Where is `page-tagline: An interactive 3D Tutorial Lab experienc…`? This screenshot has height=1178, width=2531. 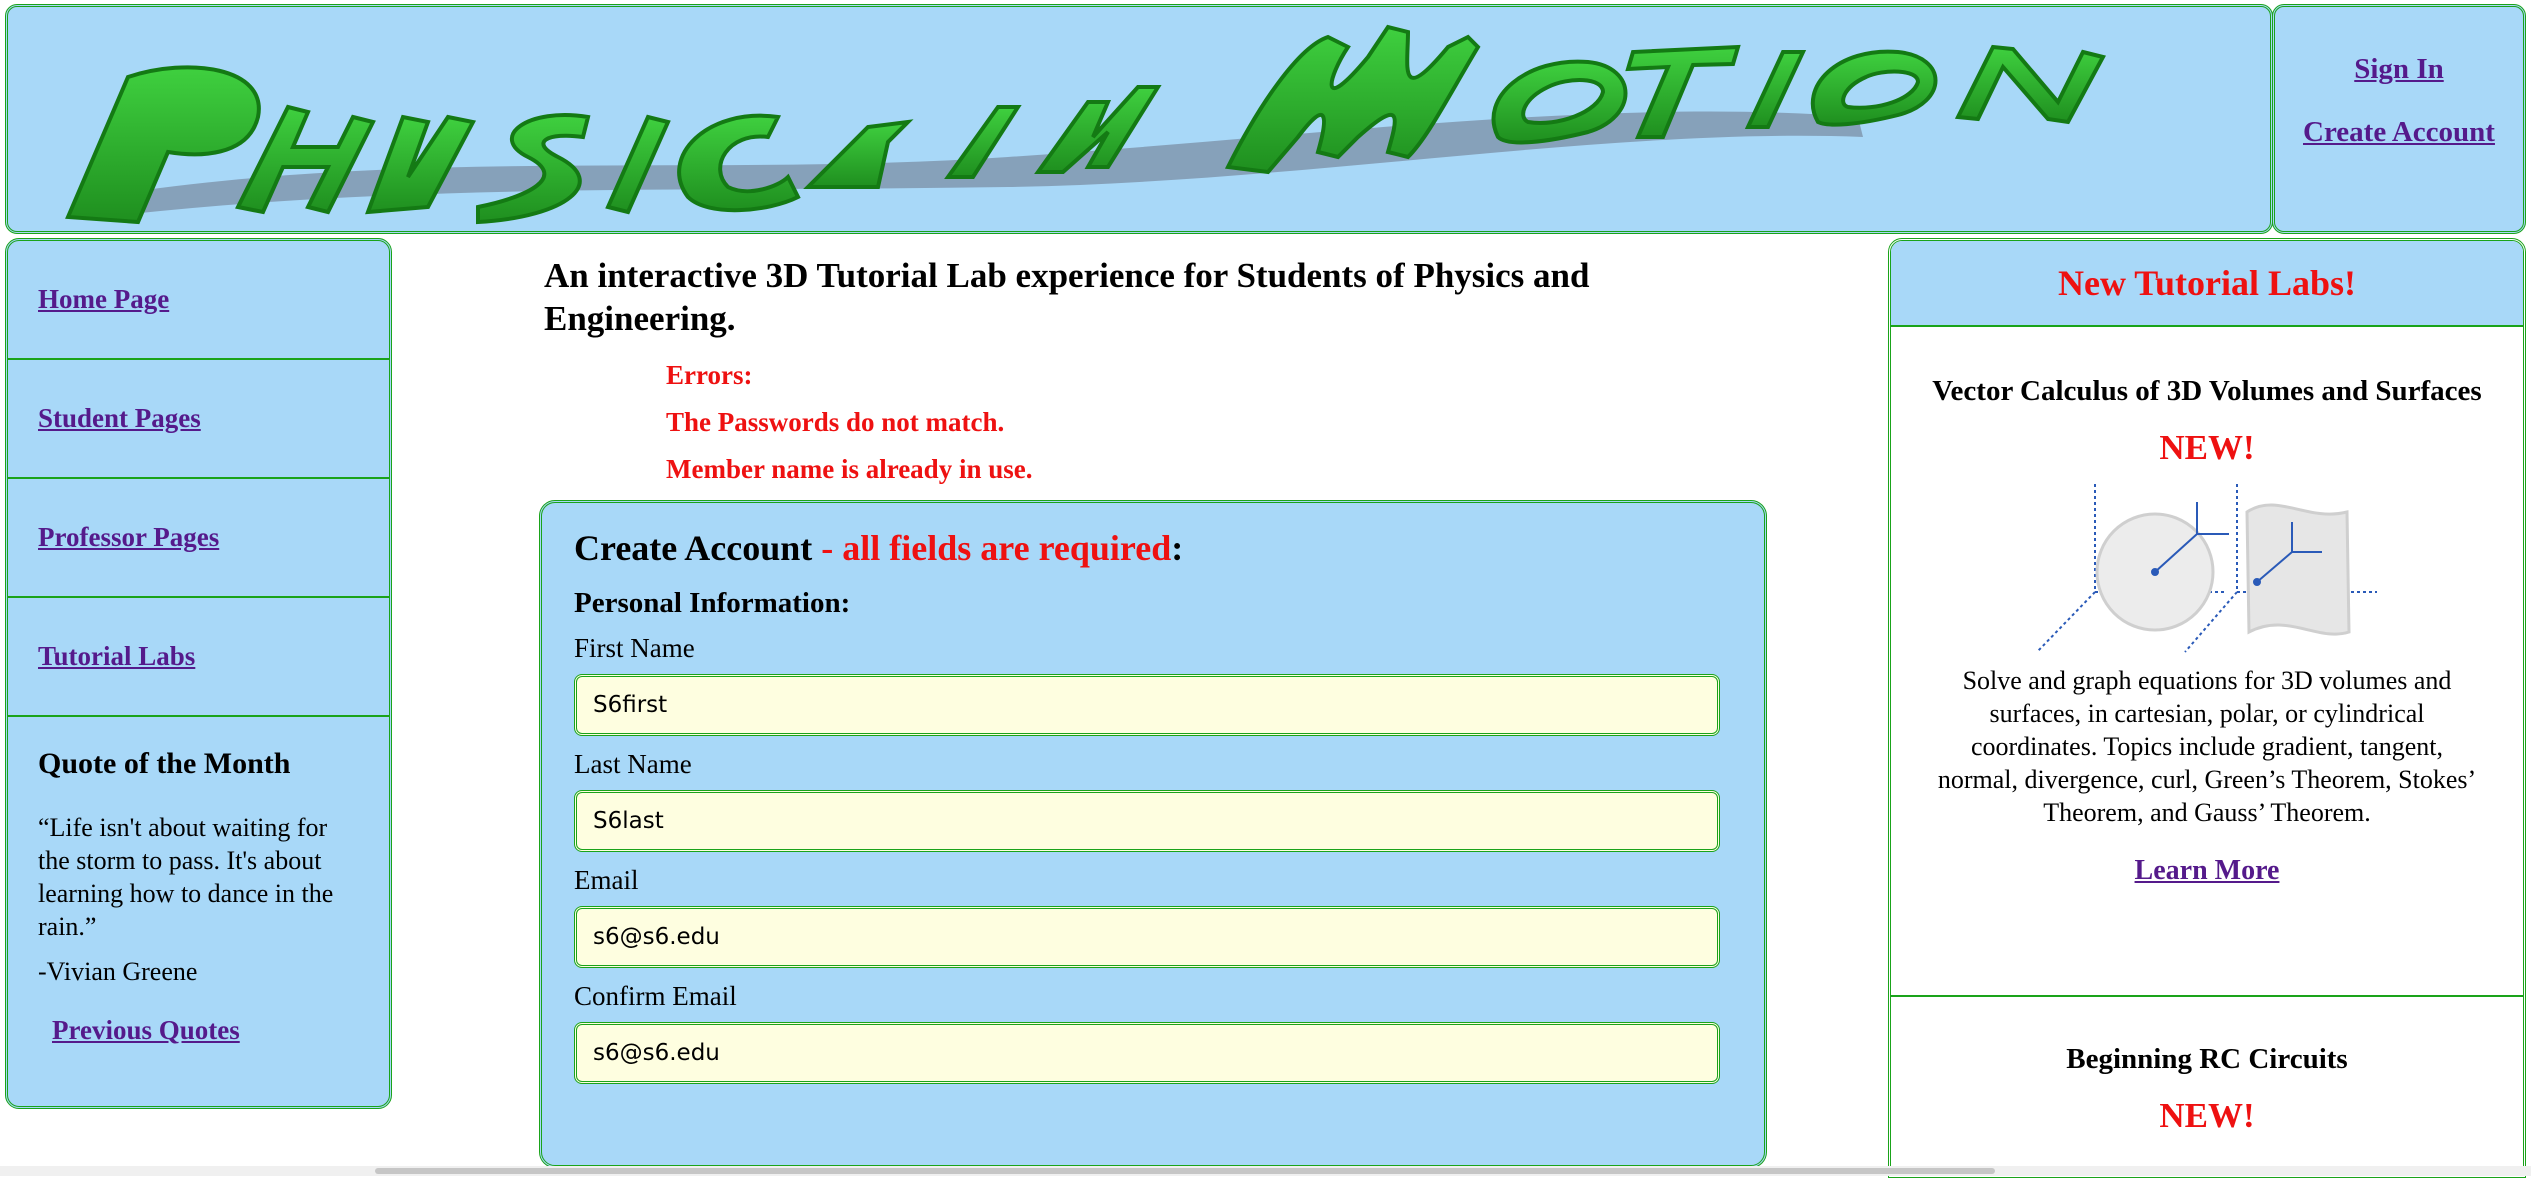
page-tagline: An interactive 3D Tutorial Lab experienc… is located at coordinates (1067, 297).